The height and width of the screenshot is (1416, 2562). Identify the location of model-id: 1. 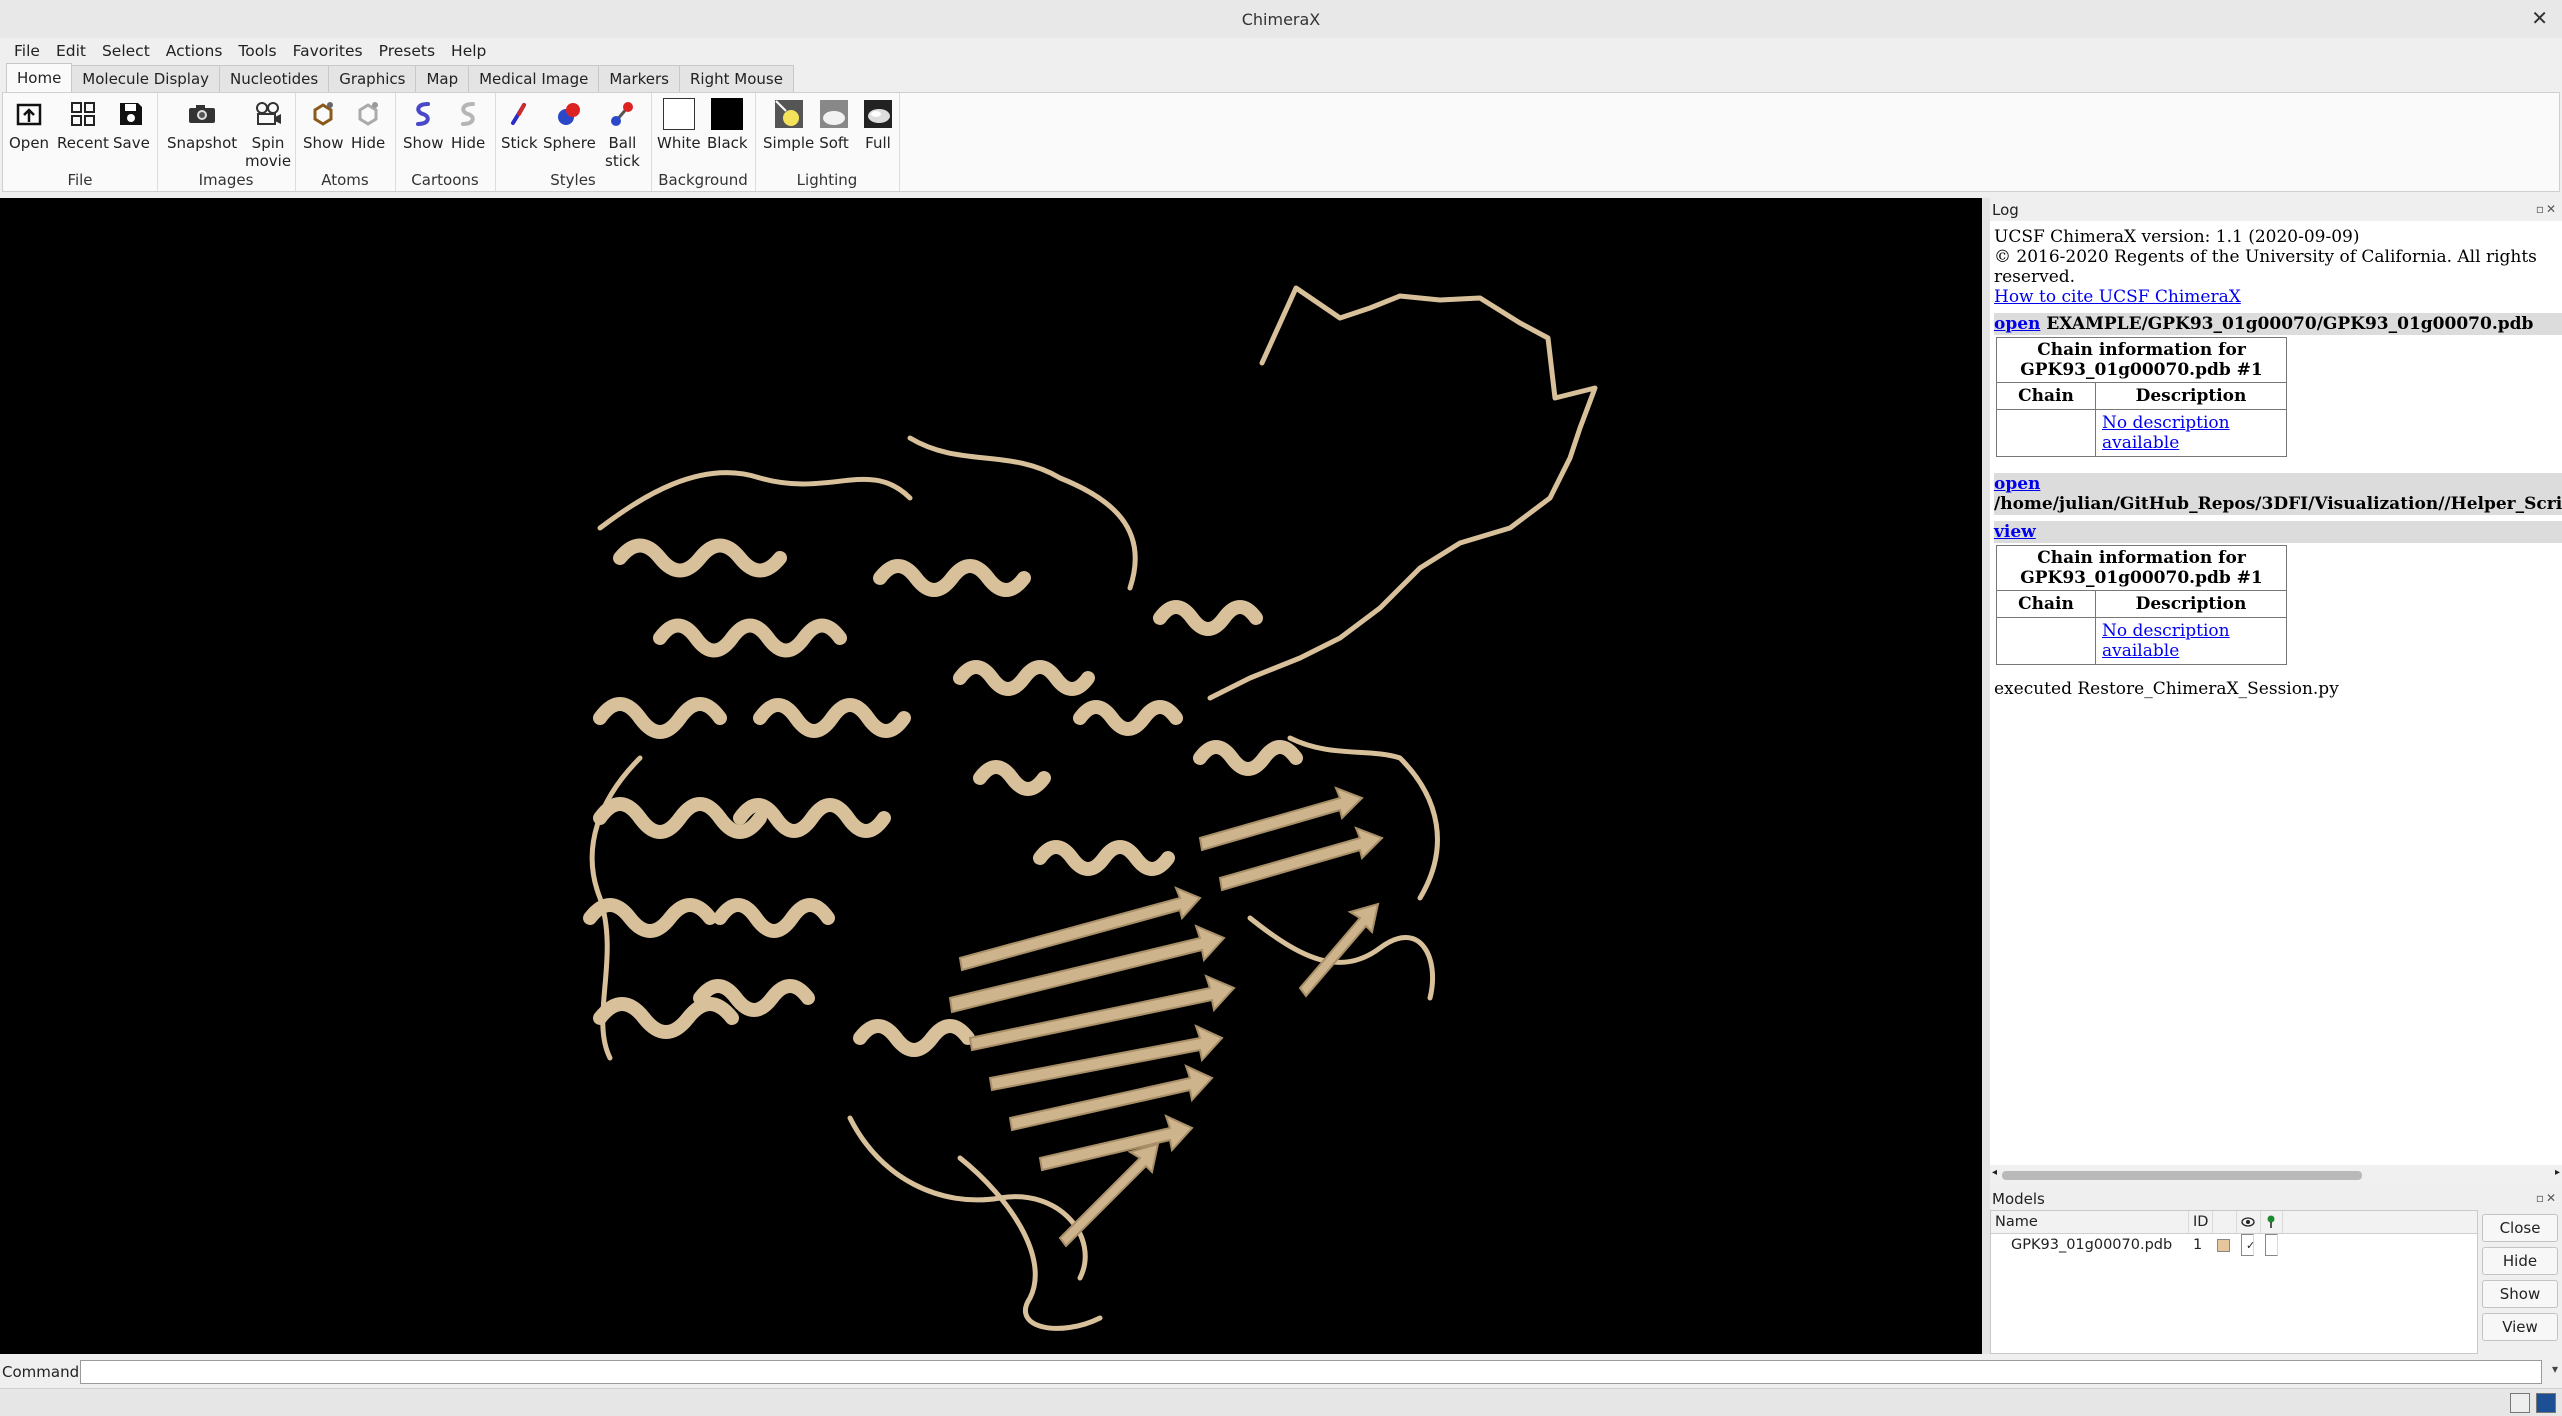
(2198, 1245).